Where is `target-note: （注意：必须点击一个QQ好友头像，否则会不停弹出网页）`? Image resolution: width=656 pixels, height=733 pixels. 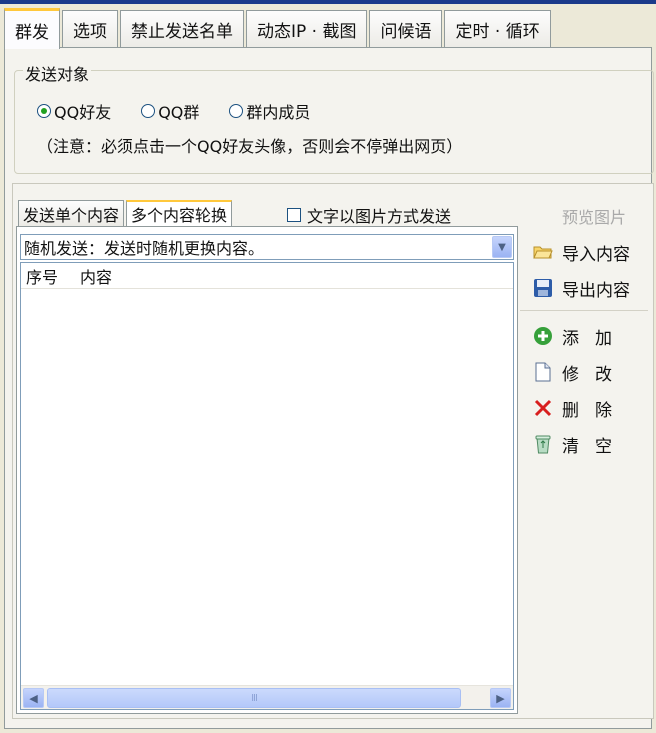
target-note: （注意：必须点击一个QQ好友头像，否则会不停弹出网页） is located at coordinates (250, 146).